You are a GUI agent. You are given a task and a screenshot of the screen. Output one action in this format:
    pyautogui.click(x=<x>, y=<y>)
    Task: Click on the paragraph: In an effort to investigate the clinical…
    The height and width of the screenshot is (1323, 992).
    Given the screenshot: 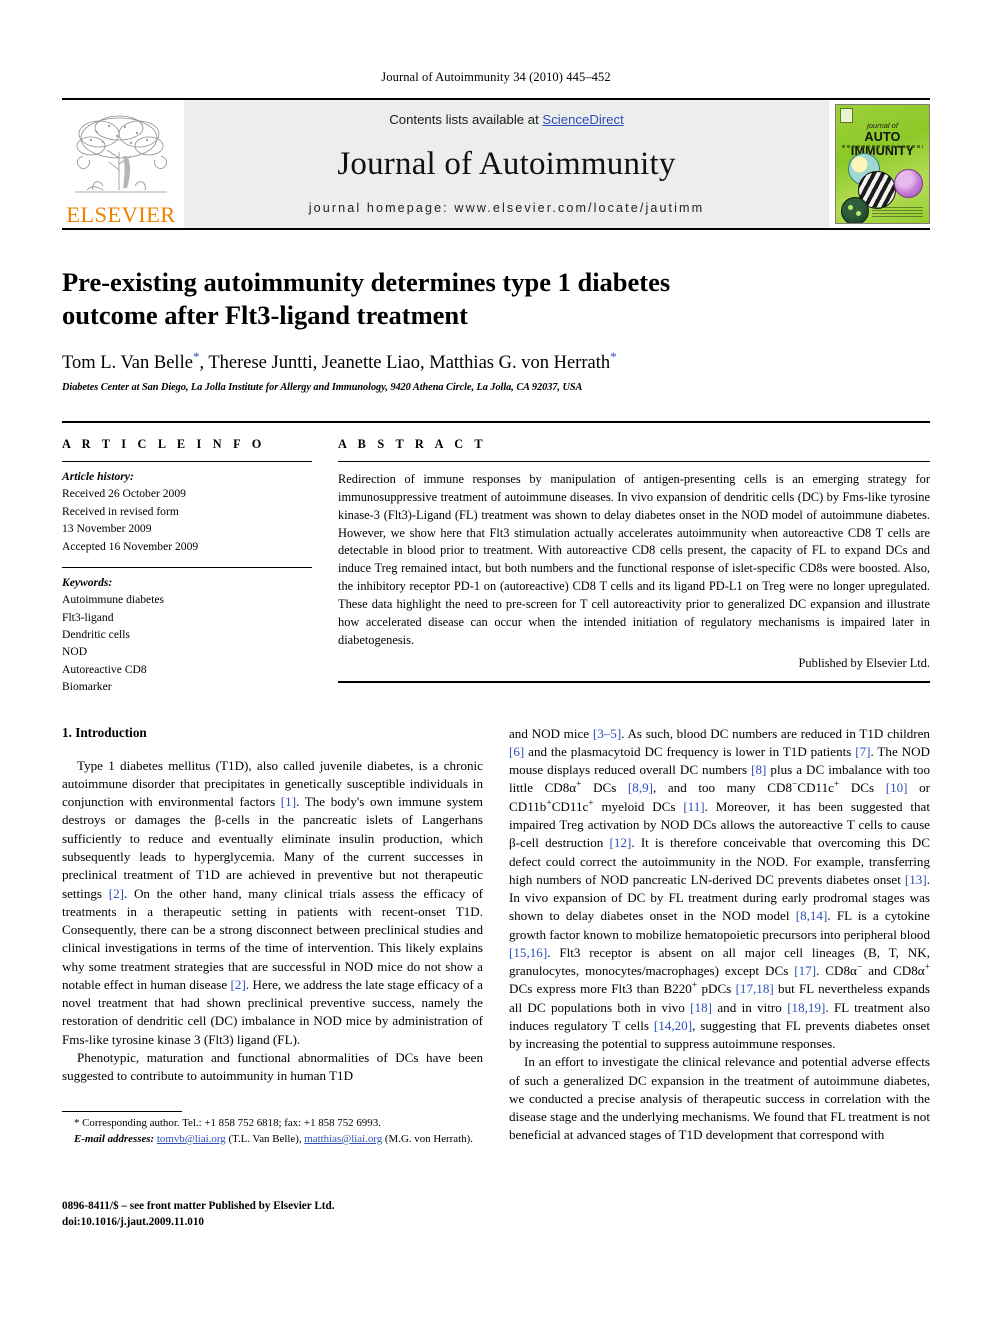 What is the action you would take?
    pyautogui.click(x=719, y=1098)
    